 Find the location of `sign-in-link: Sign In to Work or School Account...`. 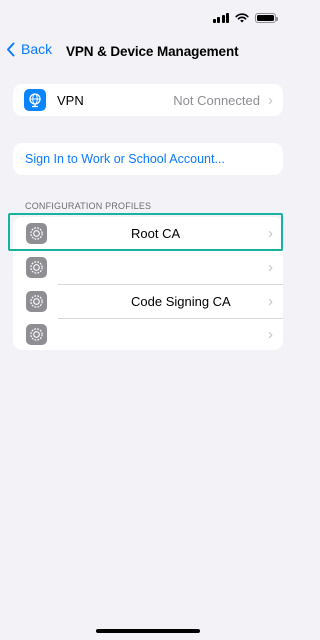

sign-in-link: Sign In to Work or School Account... is located at coordinates (125, 159).